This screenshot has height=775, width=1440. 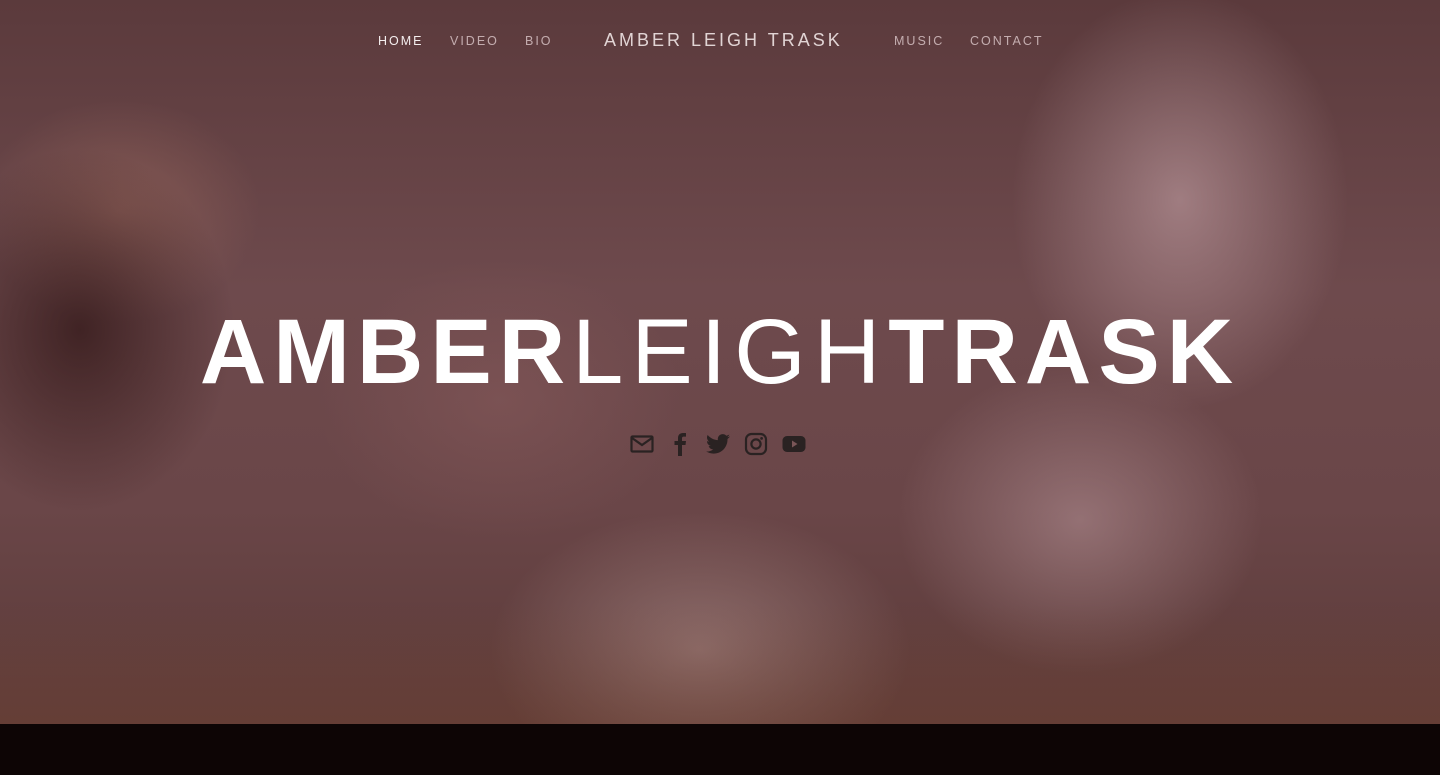 I want to click on nav-home-link: HOME, so click(x=401, y=41).